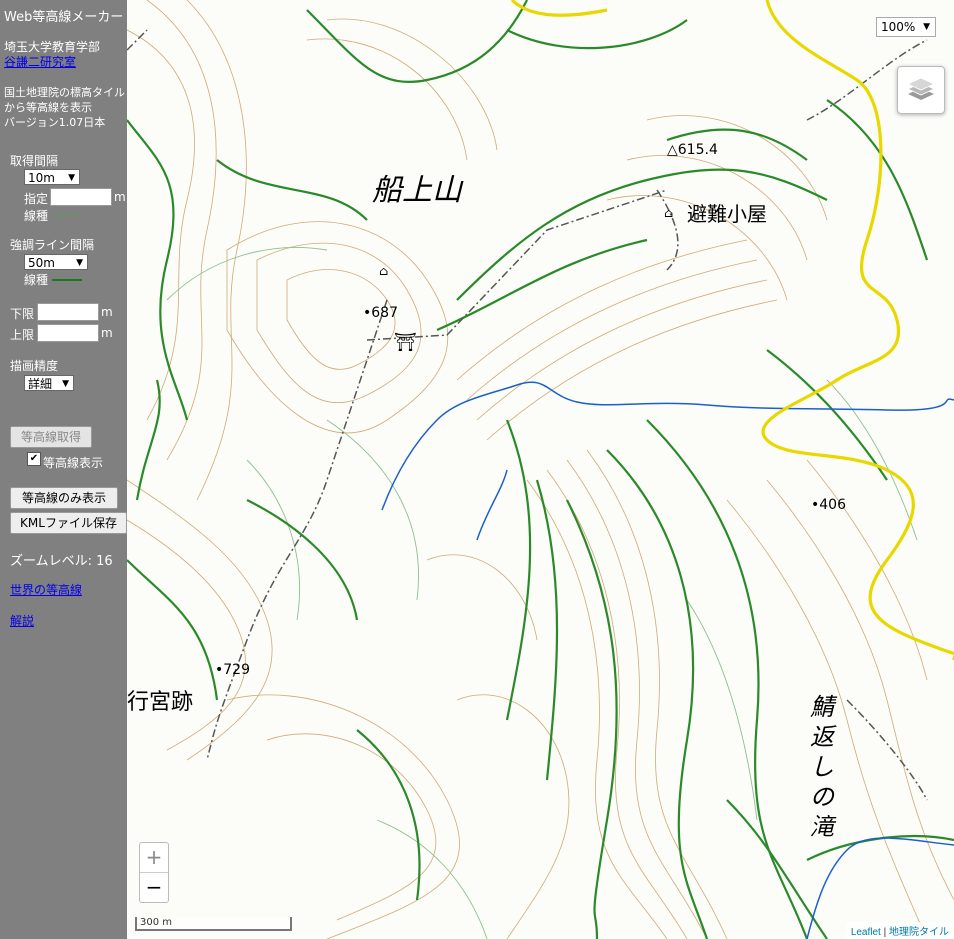 This screenshot has height=939, width=954. I want to click on unit-m: m, so click(120, 197).